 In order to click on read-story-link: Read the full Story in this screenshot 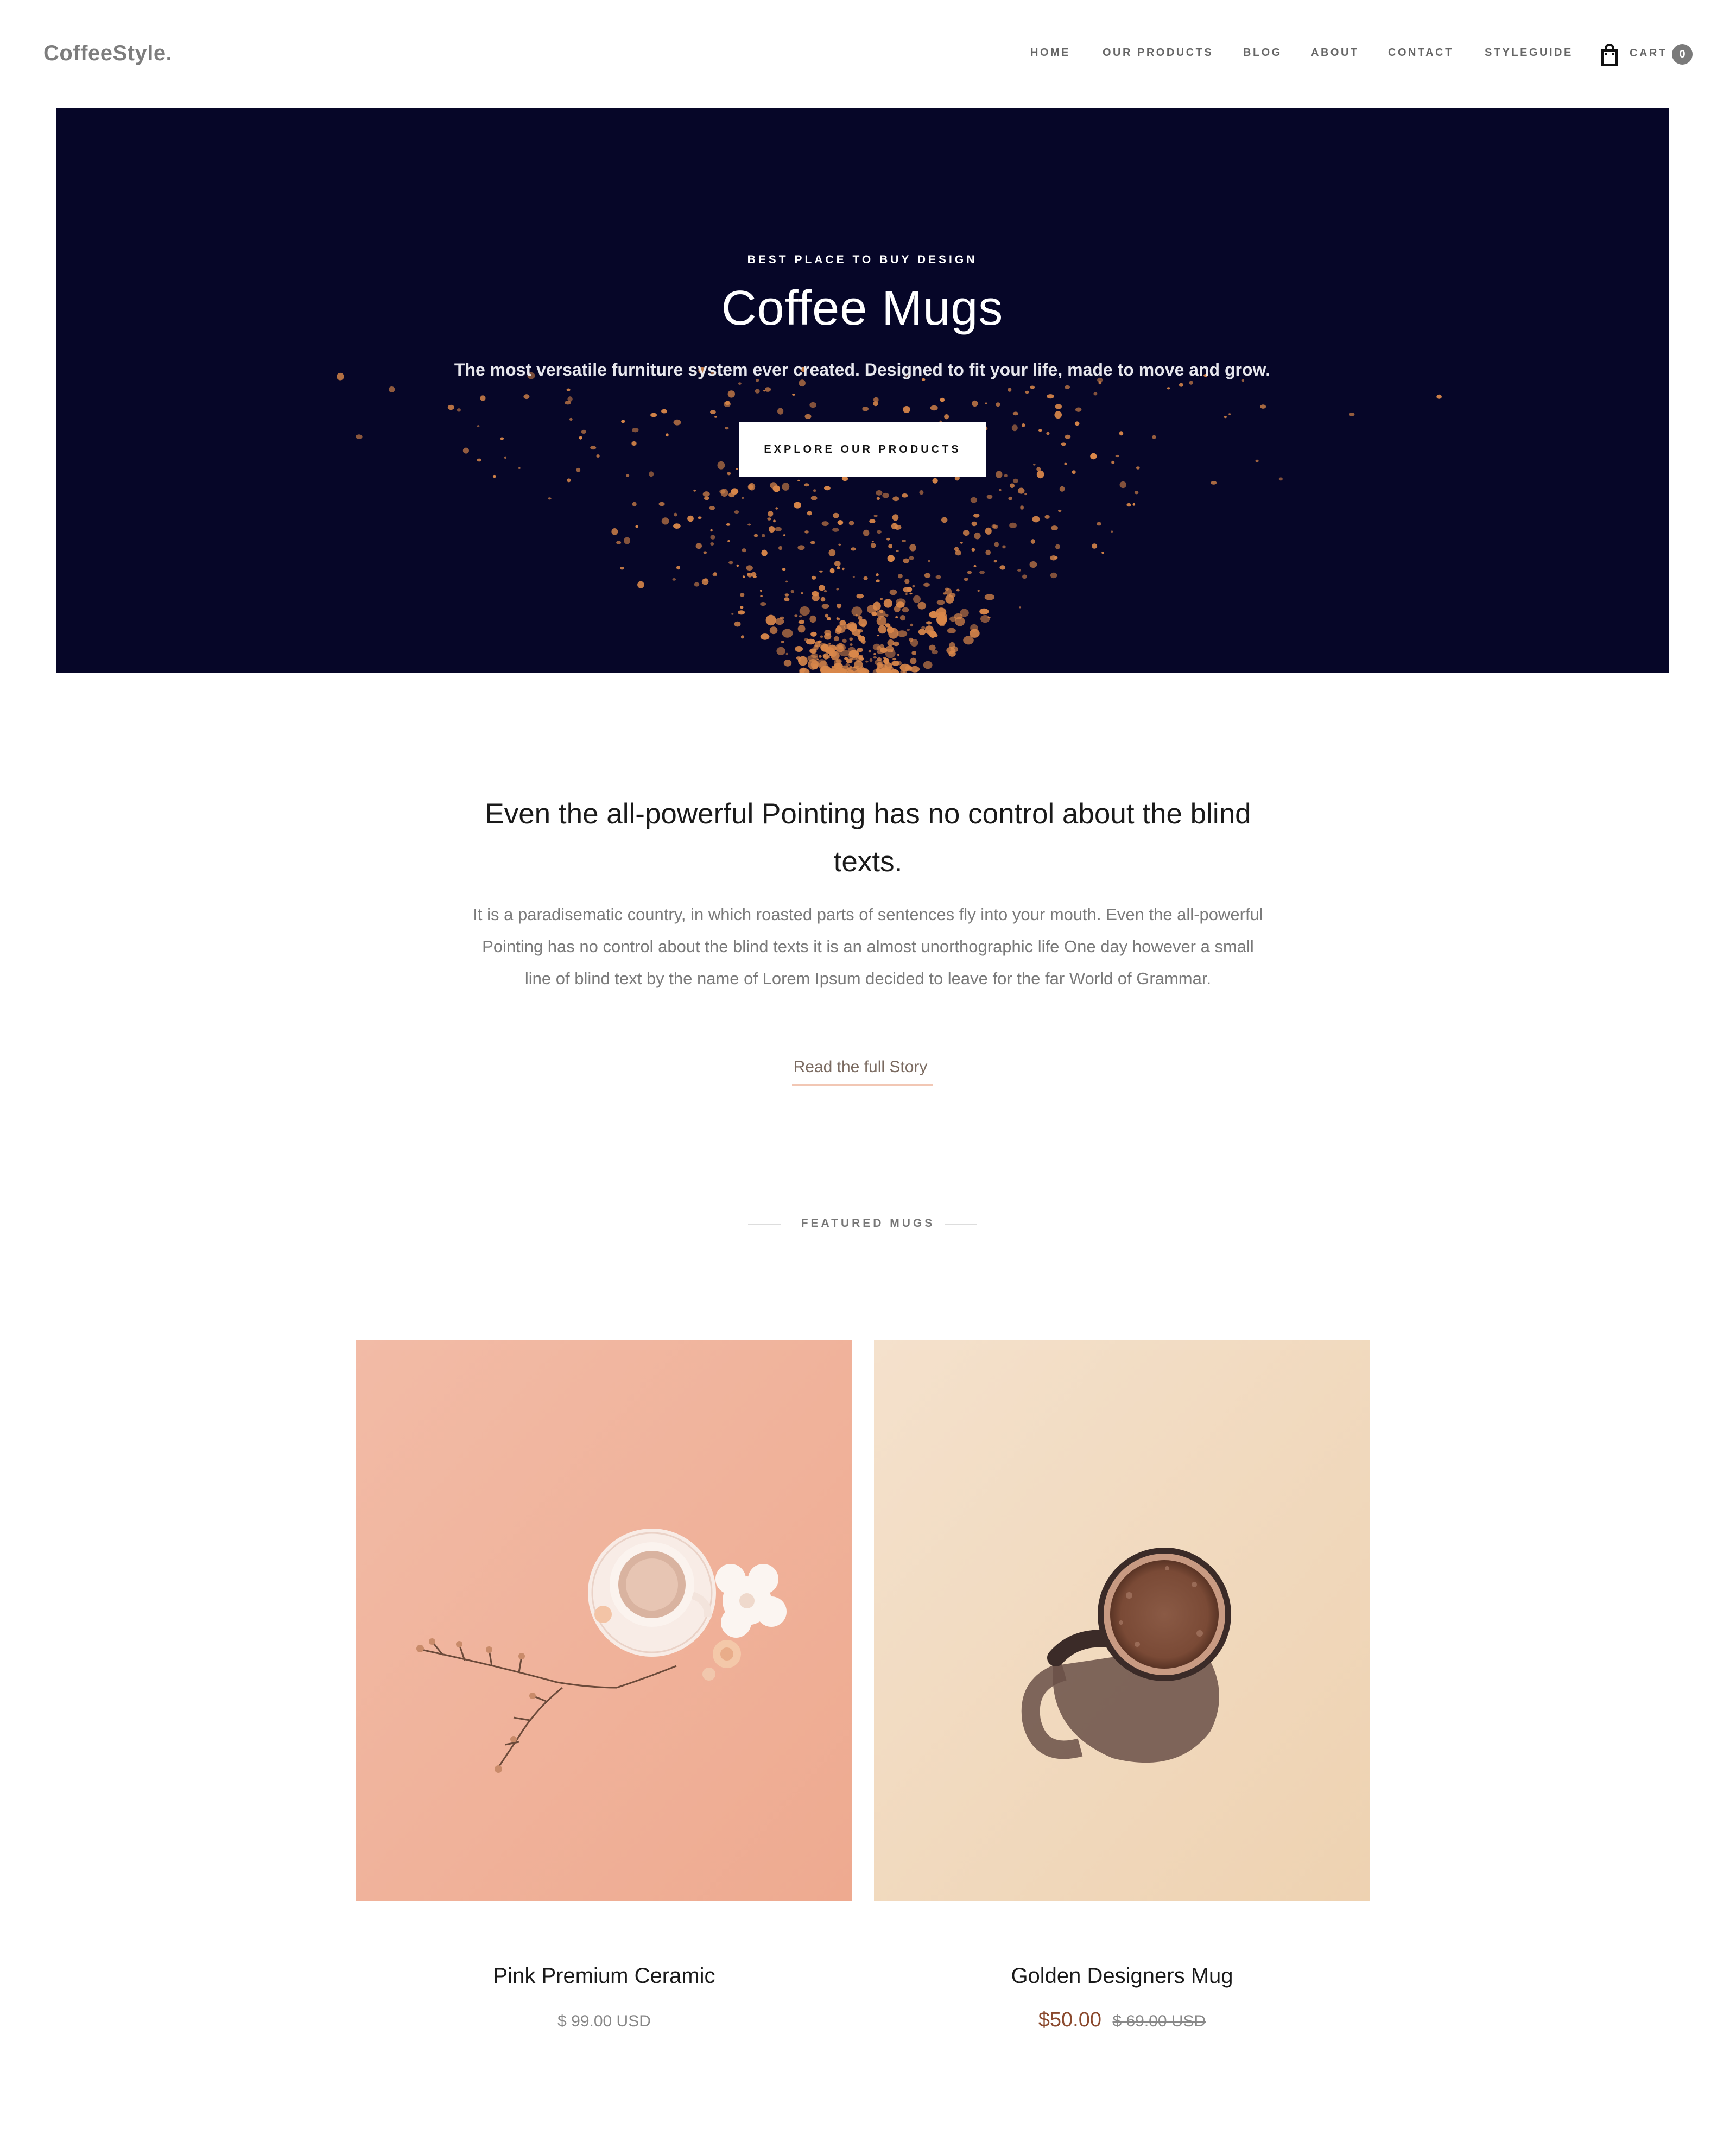, I will do `click(861, 1067)`.